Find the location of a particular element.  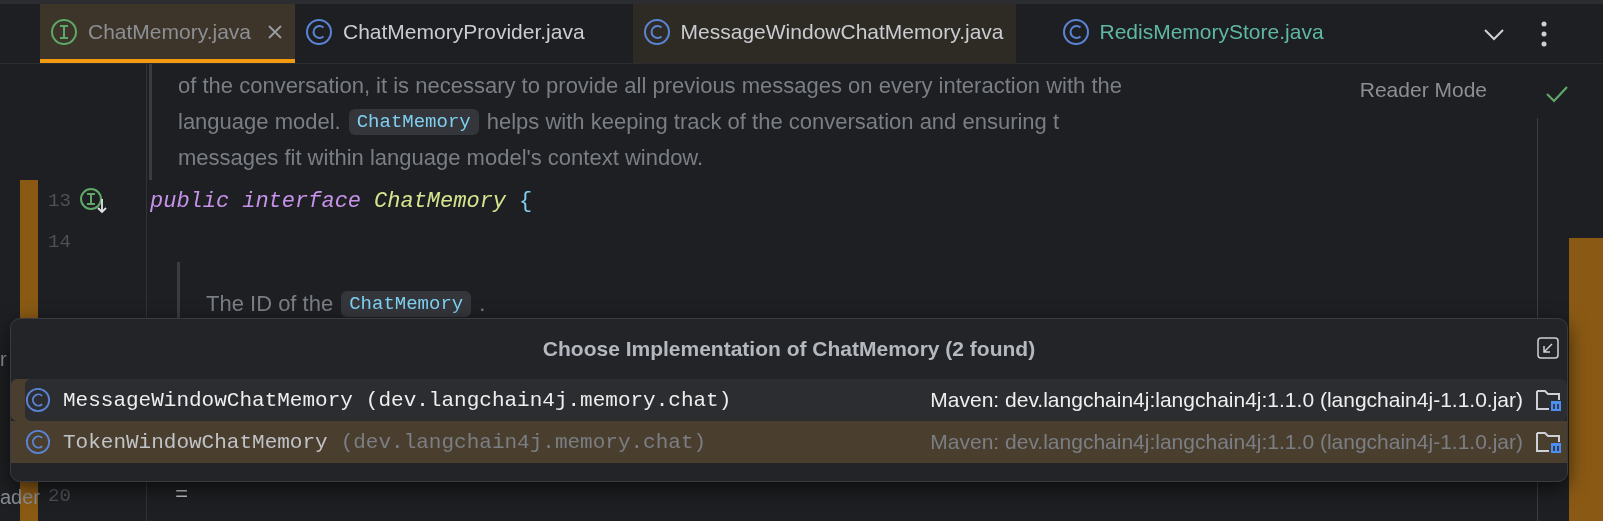

implementation-item: TokenWindowChatMemory (dev.langchain4j.memory.chat) Maven: dev.langchain4j:langchain4j:1.1.0 (langchain4j-1.1.0.jar) is located at coordinates (789, 442).